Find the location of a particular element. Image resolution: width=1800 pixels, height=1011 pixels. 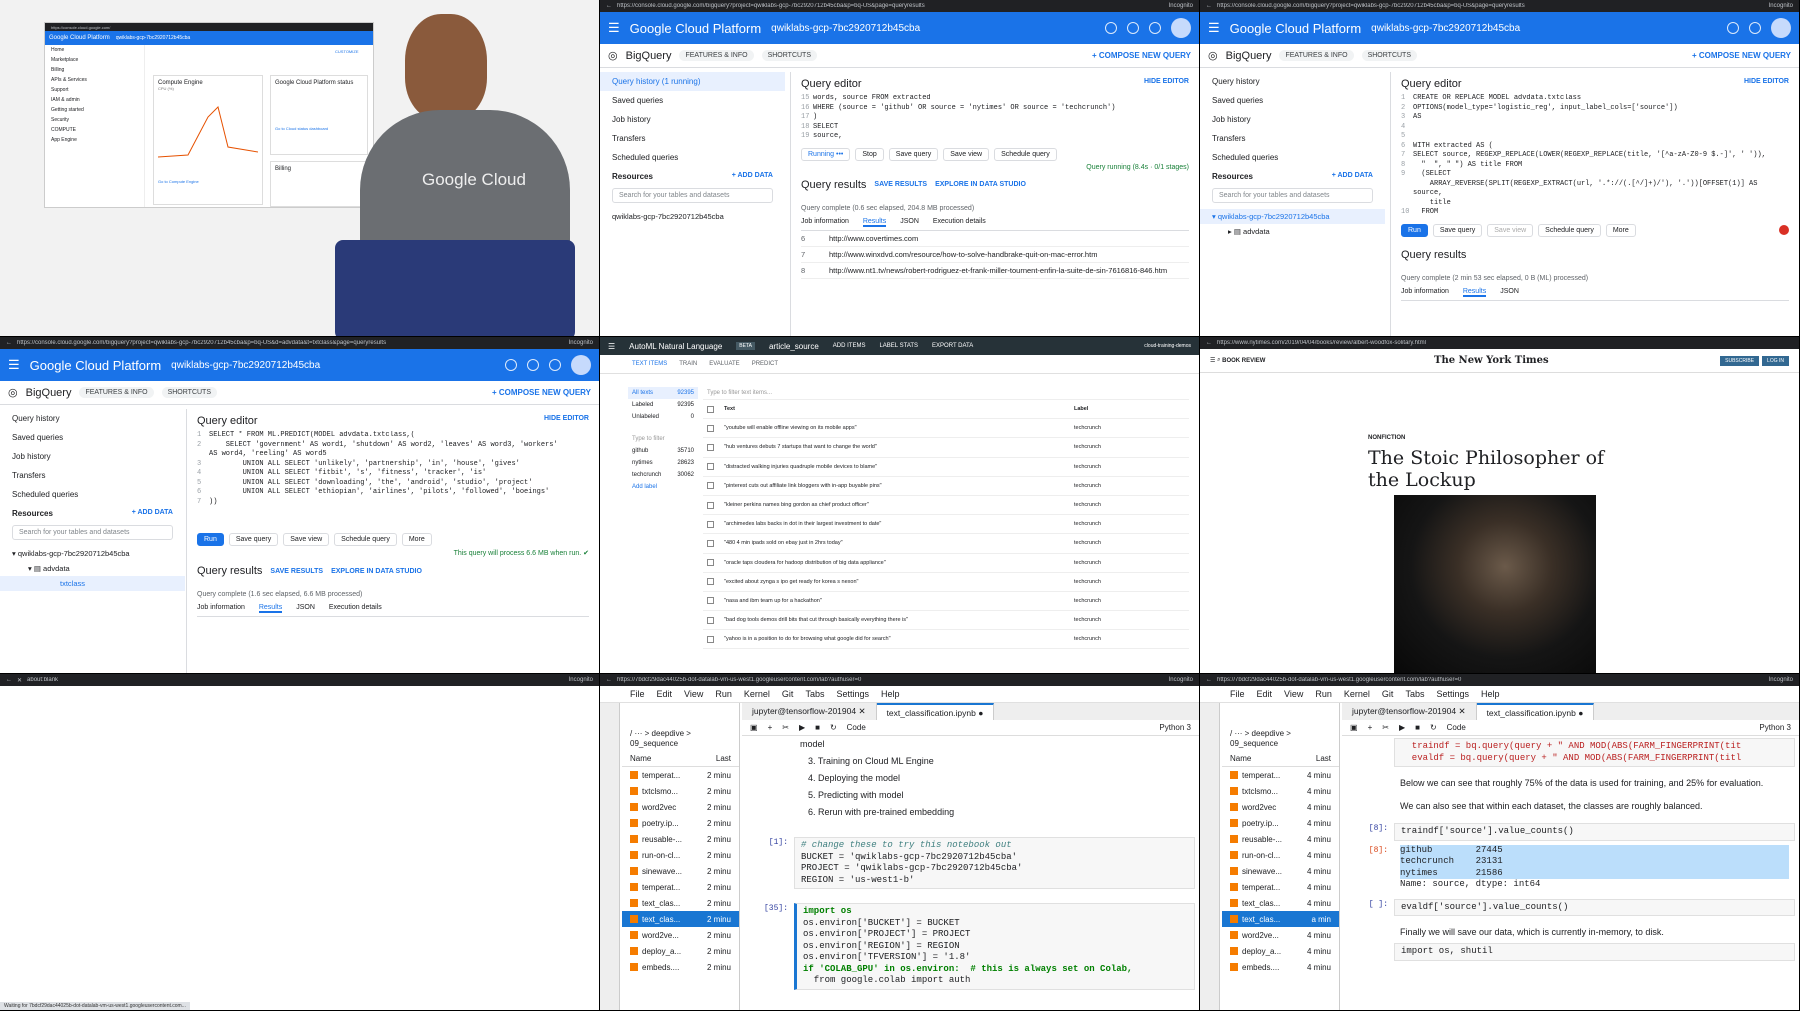

menu-settings: Settings is located at coordinates (852, 694).